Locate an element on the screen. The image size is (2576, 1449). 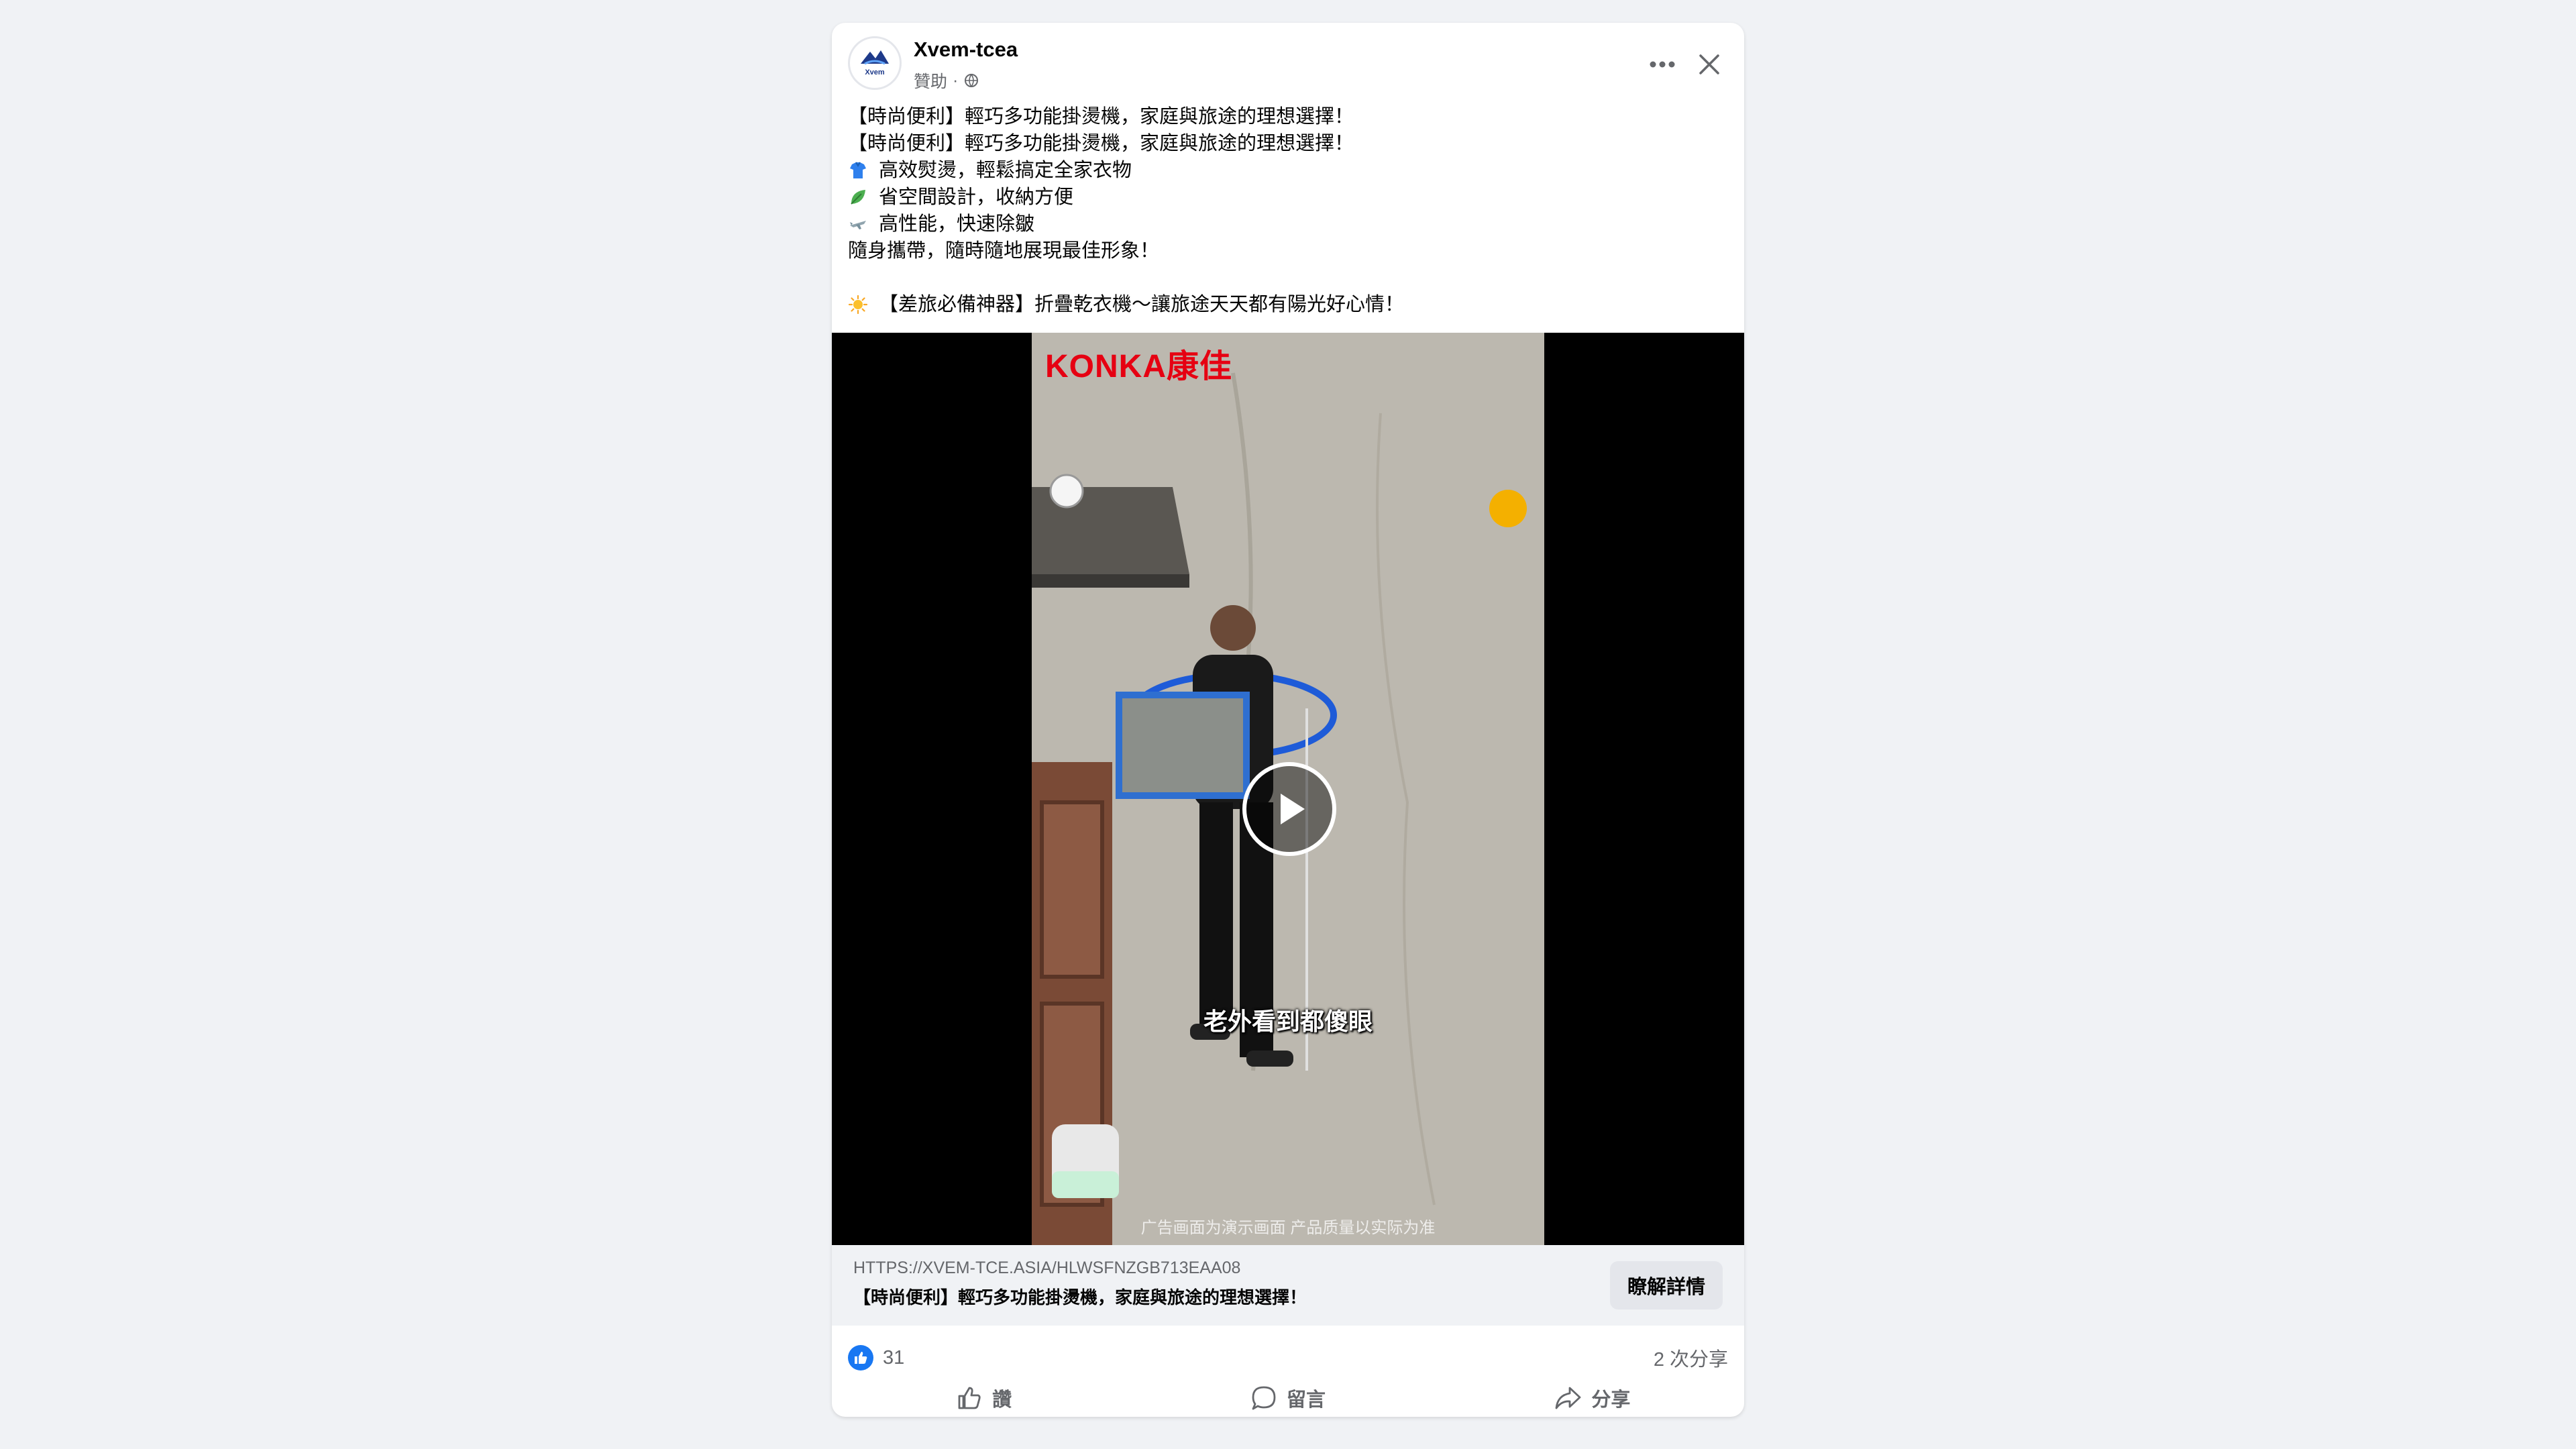
shirt-emoji-icon is located at coordinates (858, 170).